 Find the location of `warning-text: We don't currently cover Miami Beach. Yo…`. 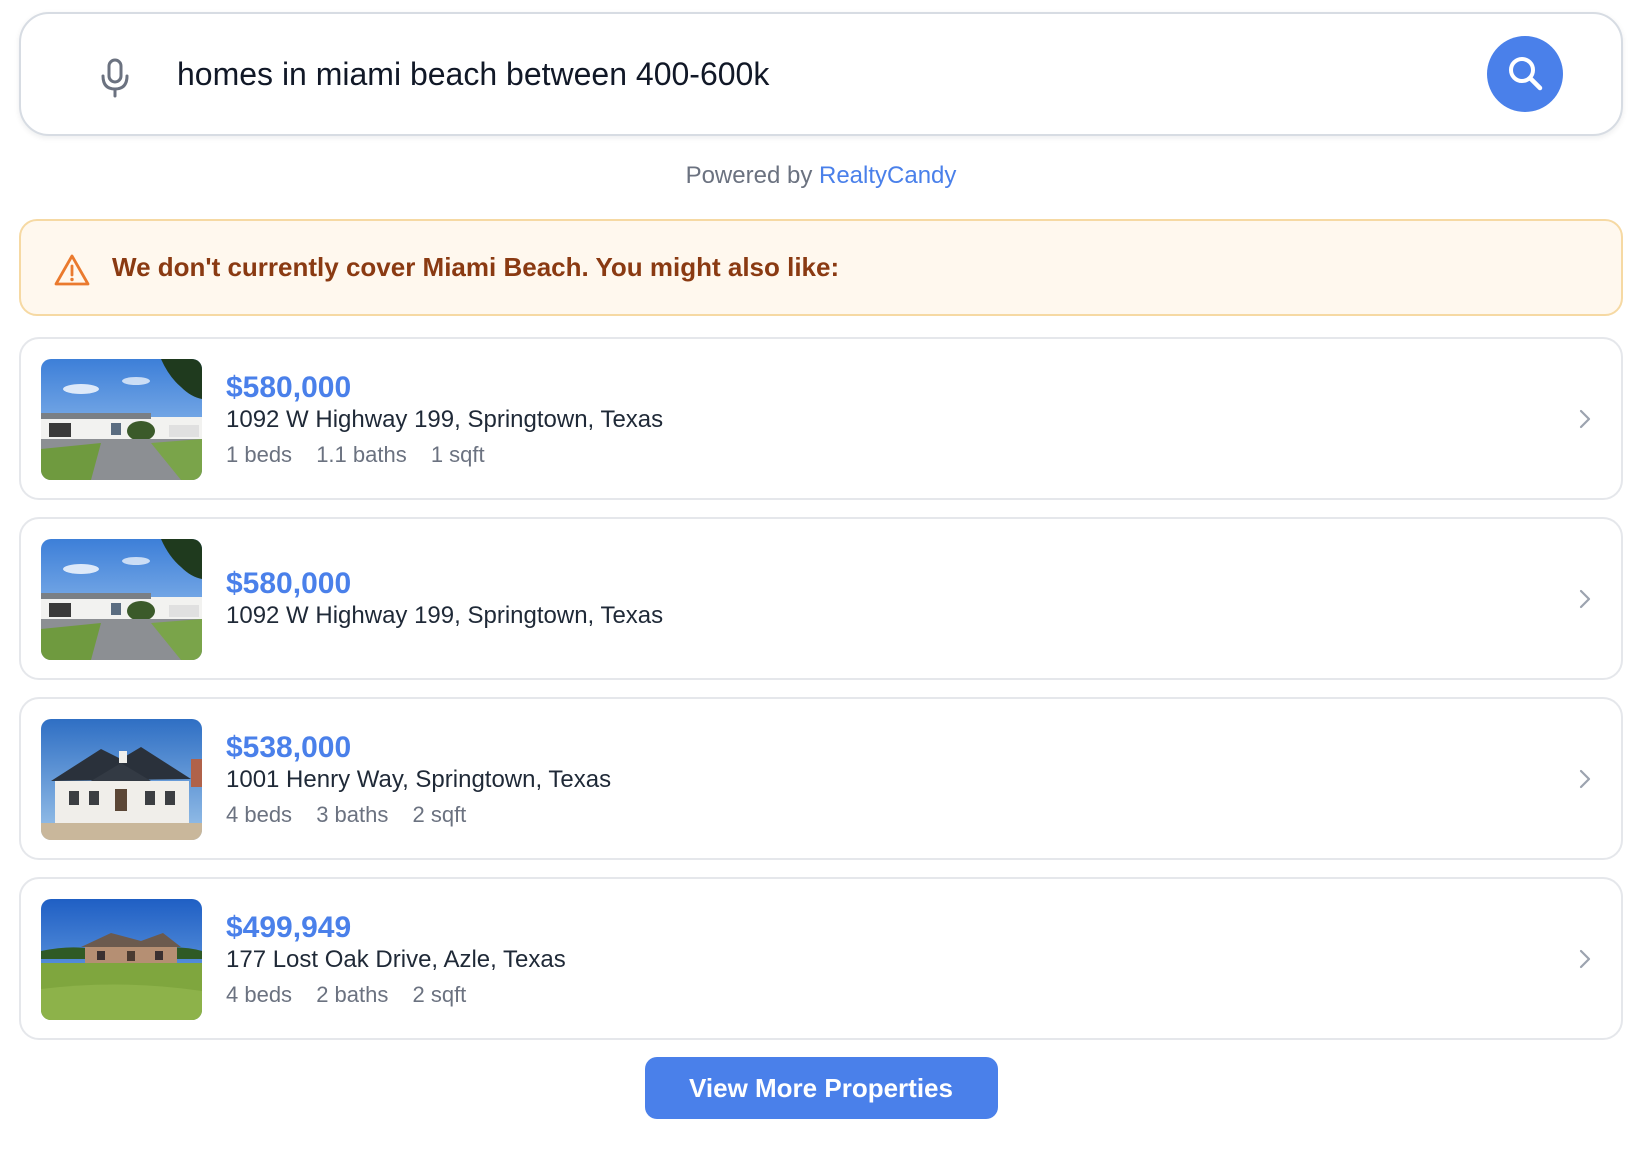

warning-text: We don't currently cover Miami Beach. Yo… is located at coordinates (476, 267).